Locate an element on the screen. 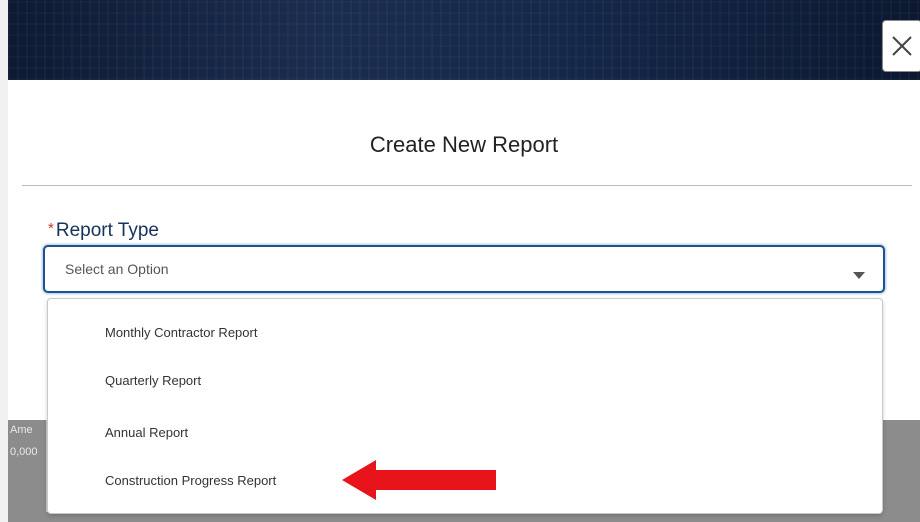  background-page-left: Ame 0,000 is located at coordinates (27, 471).